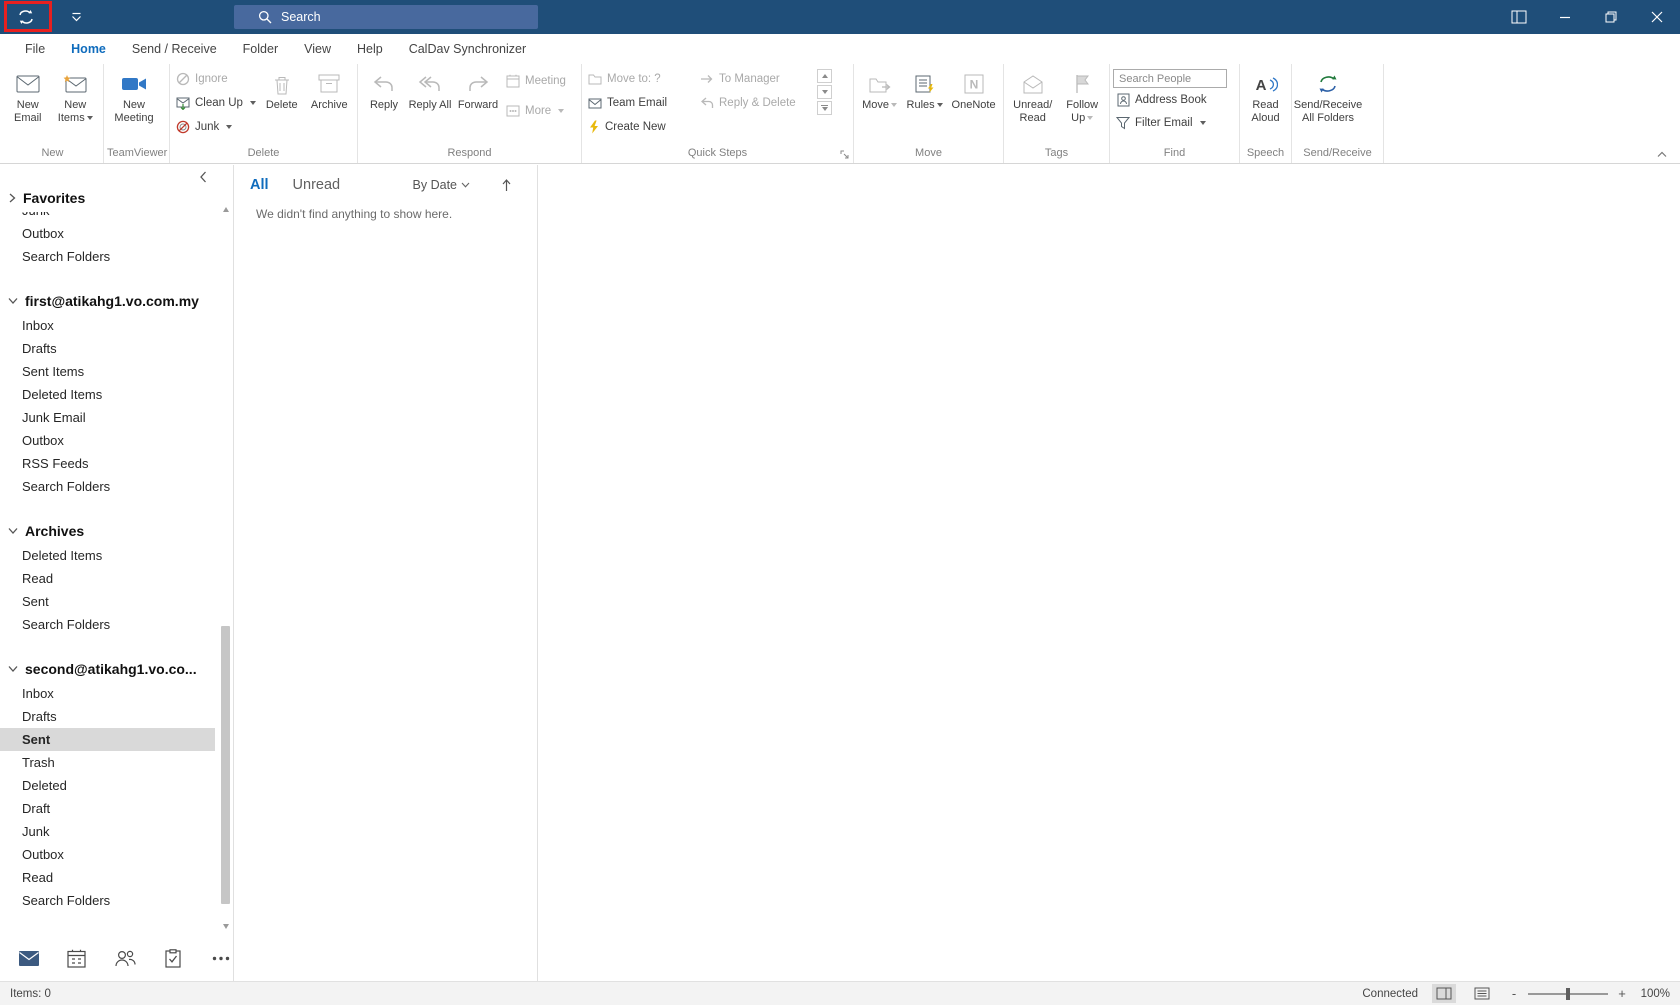  Describe the element at coordinates (107, 785) in the screenshot. I see `folder-item: Deleted` at that location.